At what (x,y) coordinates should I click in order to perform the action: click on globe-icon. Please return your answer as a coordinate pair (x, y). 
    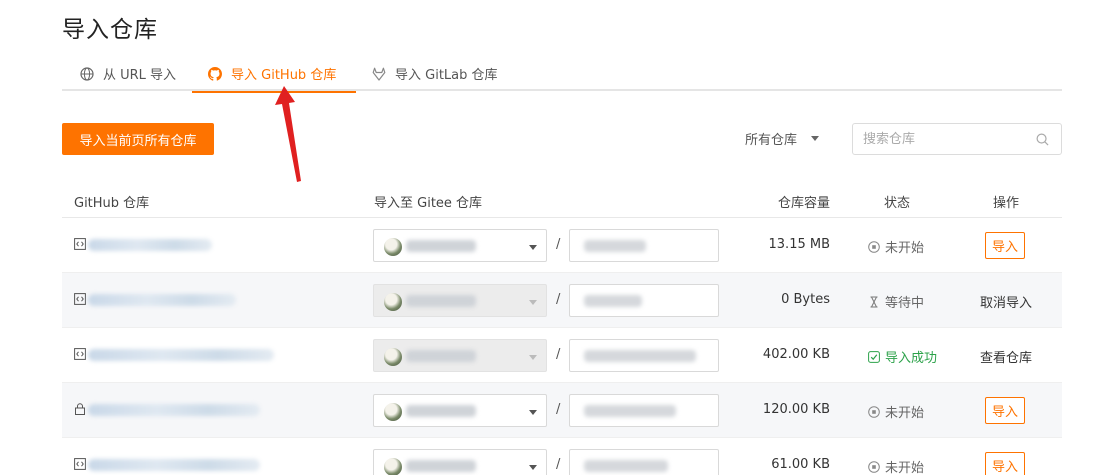
    Looking at the image, I should click on (87, 73).